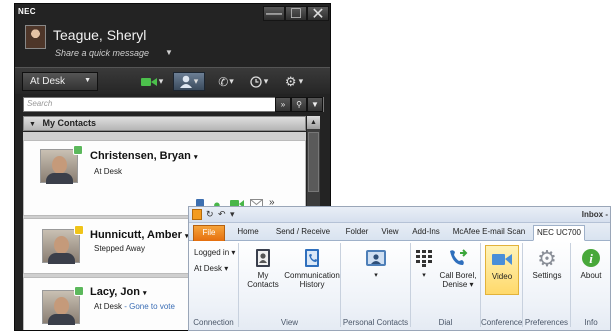 The width and height of the screenshot is (611, 331). Describe the element at coordinates (424, 258) in the screenshot. I see `dialpad-icon` at that location.